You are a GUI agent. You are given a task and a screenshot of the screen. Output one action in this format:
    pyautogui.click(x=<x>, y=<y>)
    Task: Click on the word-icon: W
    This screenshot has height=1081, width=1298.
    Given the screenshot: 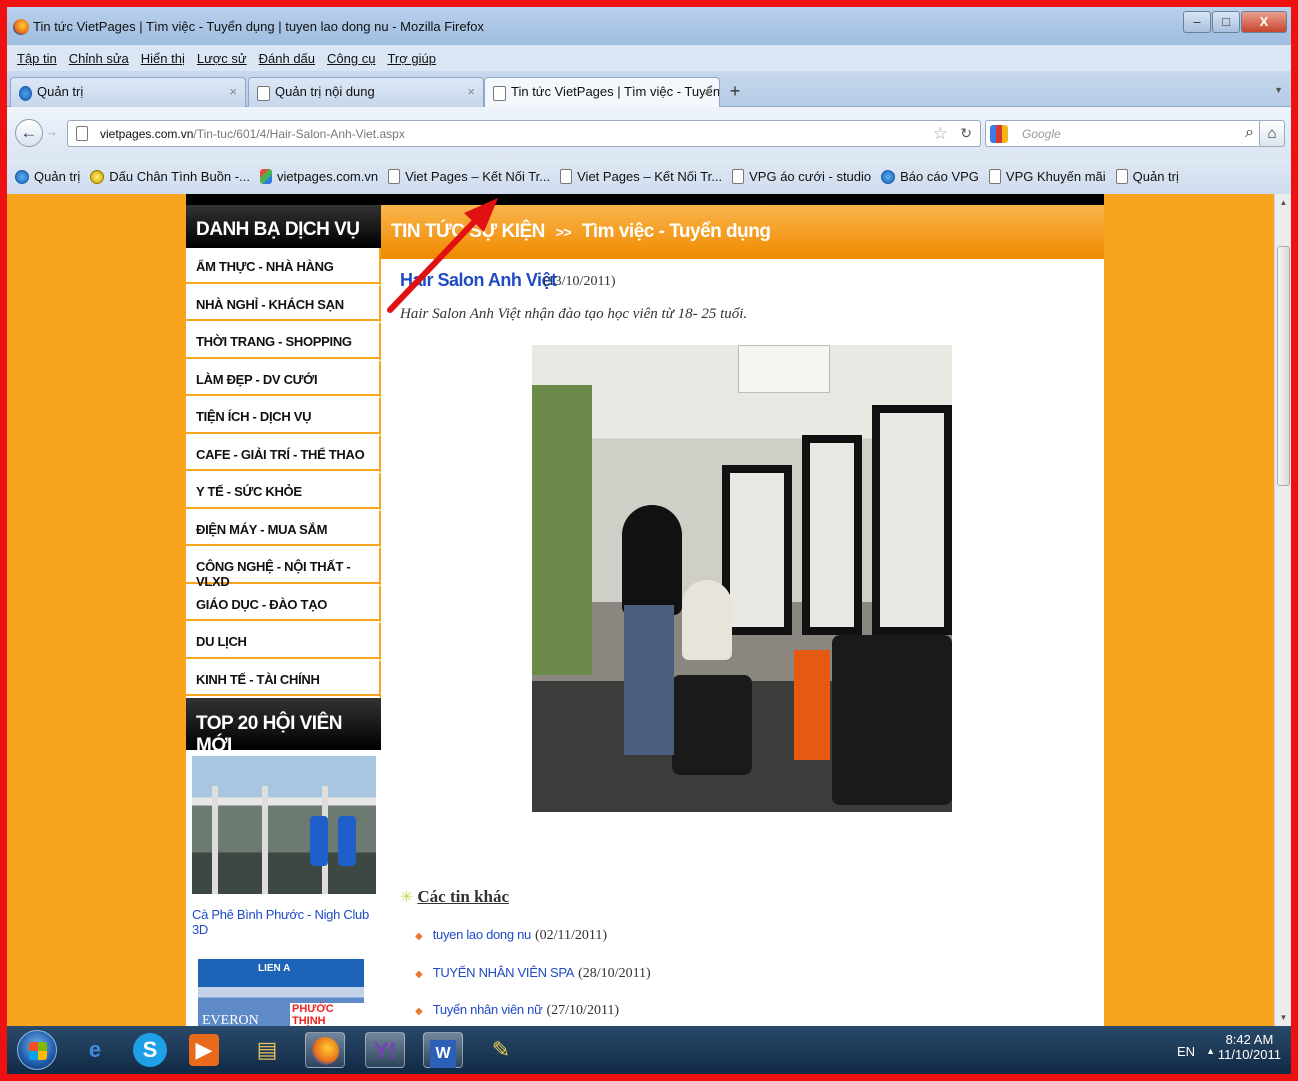 What is the action you would take?
    pyautogui.click(x=443, y=1050)
    